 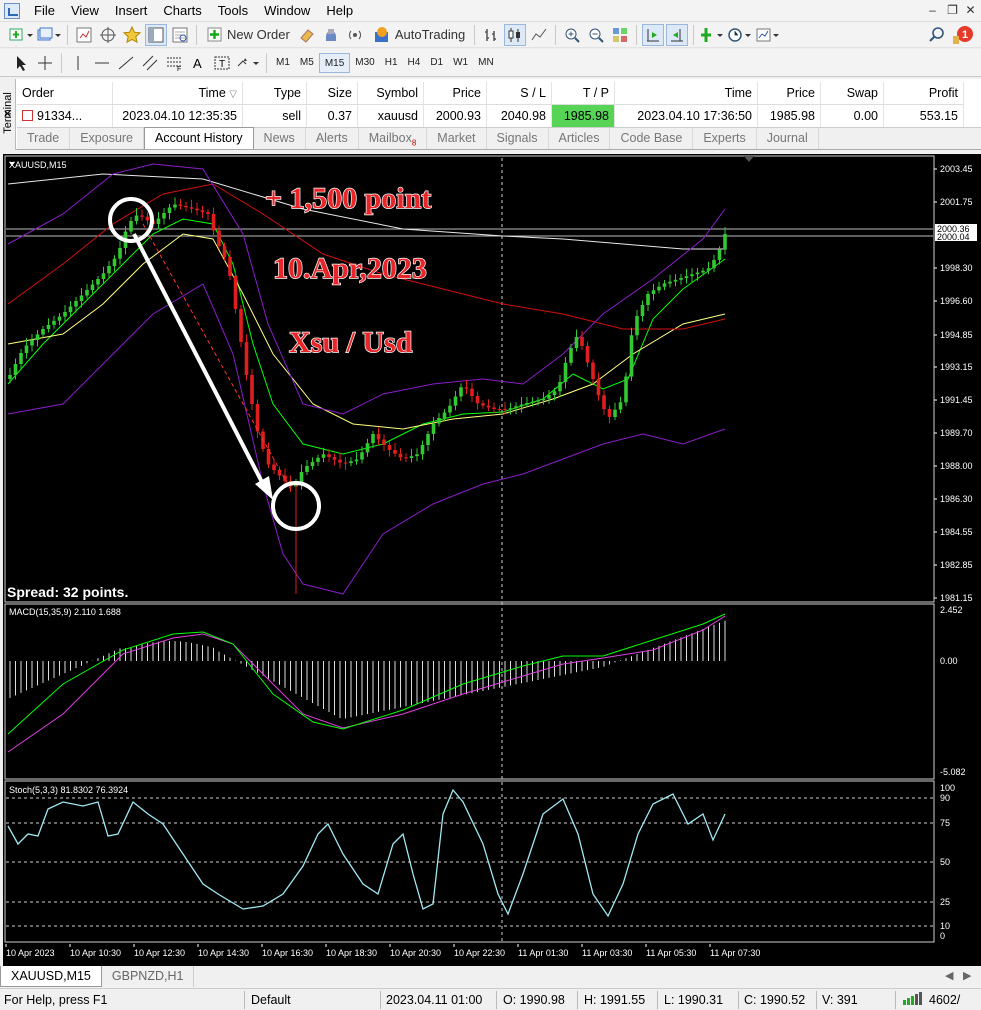 I want to click on timeframe-m30: M30, so click(x=364, y=63).